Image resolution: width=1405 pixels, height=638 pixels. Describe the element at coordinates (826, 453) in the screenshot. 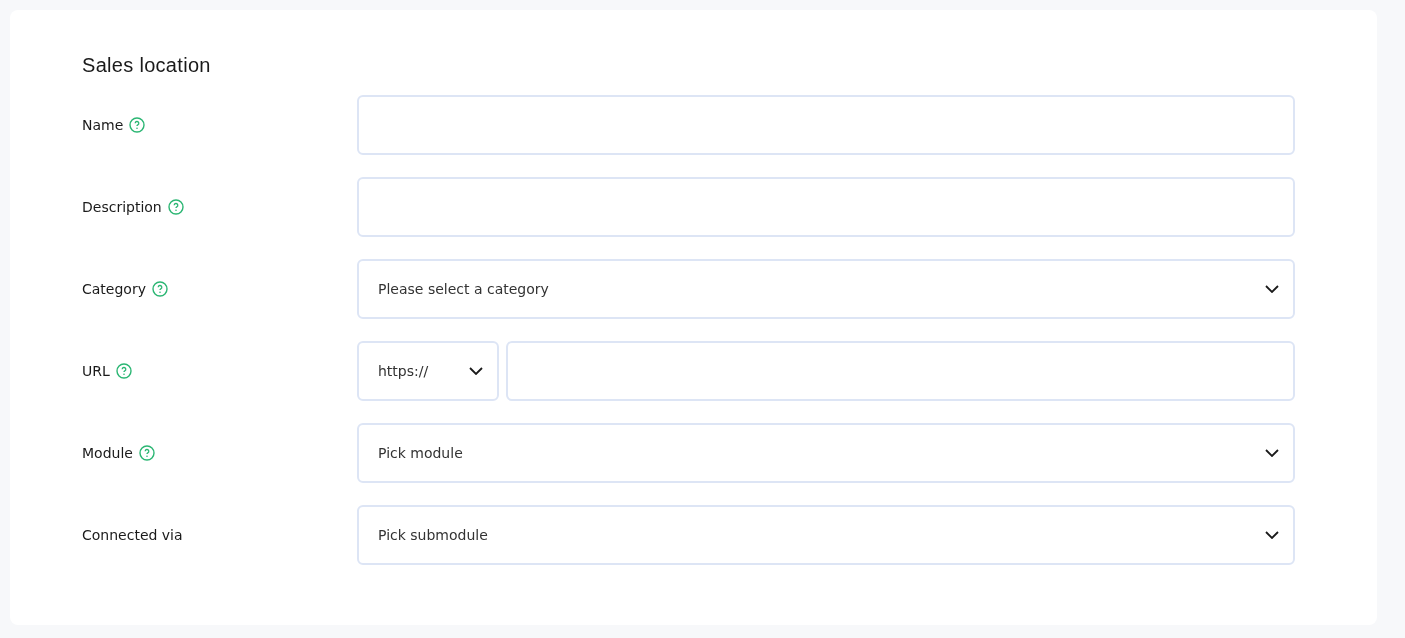

I see `select-field: Pick module` at that location.